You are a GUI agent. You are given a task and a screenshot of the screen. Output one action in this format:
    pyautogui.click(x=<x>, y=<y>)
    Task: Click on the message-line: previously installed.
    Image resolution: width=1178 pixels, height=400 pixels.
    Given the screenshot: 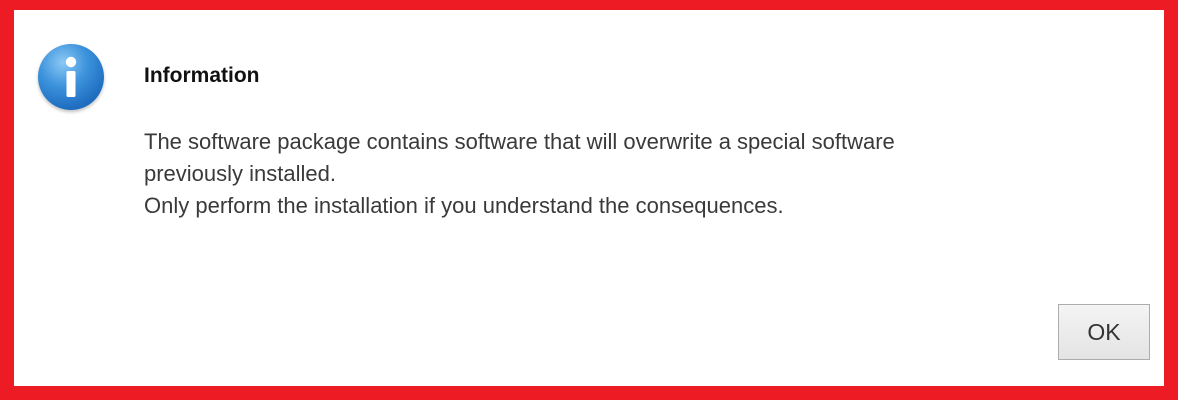 What is the action you would take?
    pyautogui.click(x=240, y=173)
    